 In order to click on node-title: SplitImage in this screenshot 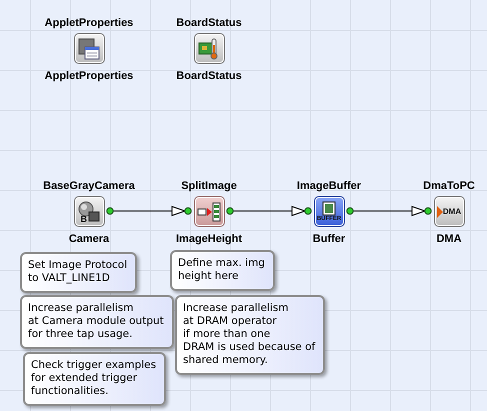, I will do `click(209, 186)`.